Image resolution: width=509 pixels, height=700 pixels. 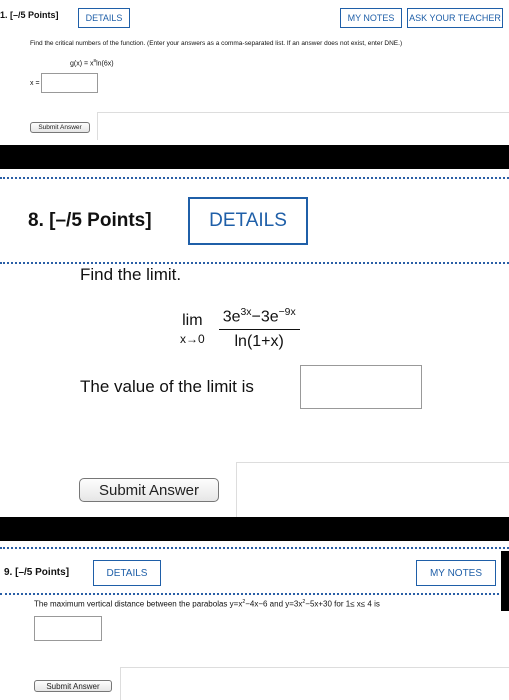 I want to click on limit-operator: lim x→0, so click(x=192, y=329).